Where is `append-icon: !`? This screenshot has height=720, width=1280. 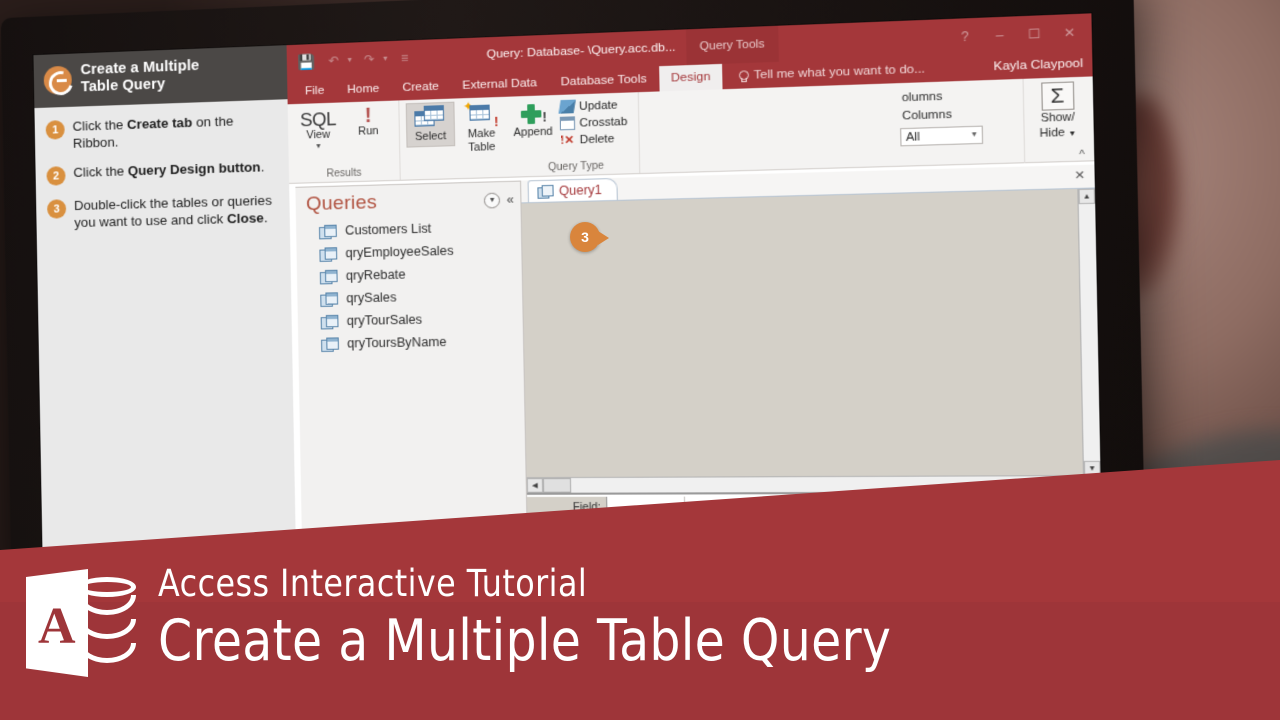
append-icon: ! is located at coordinates (533, 114).